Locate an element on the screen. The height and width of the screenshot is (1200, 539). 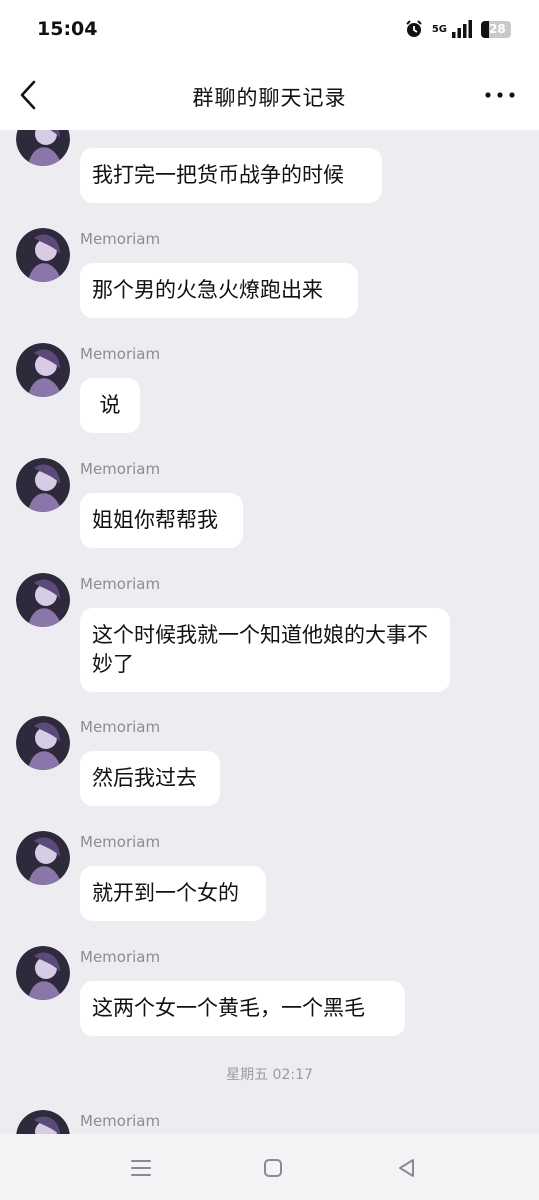
back-nav-icon is located at coordinates (406, 1168).